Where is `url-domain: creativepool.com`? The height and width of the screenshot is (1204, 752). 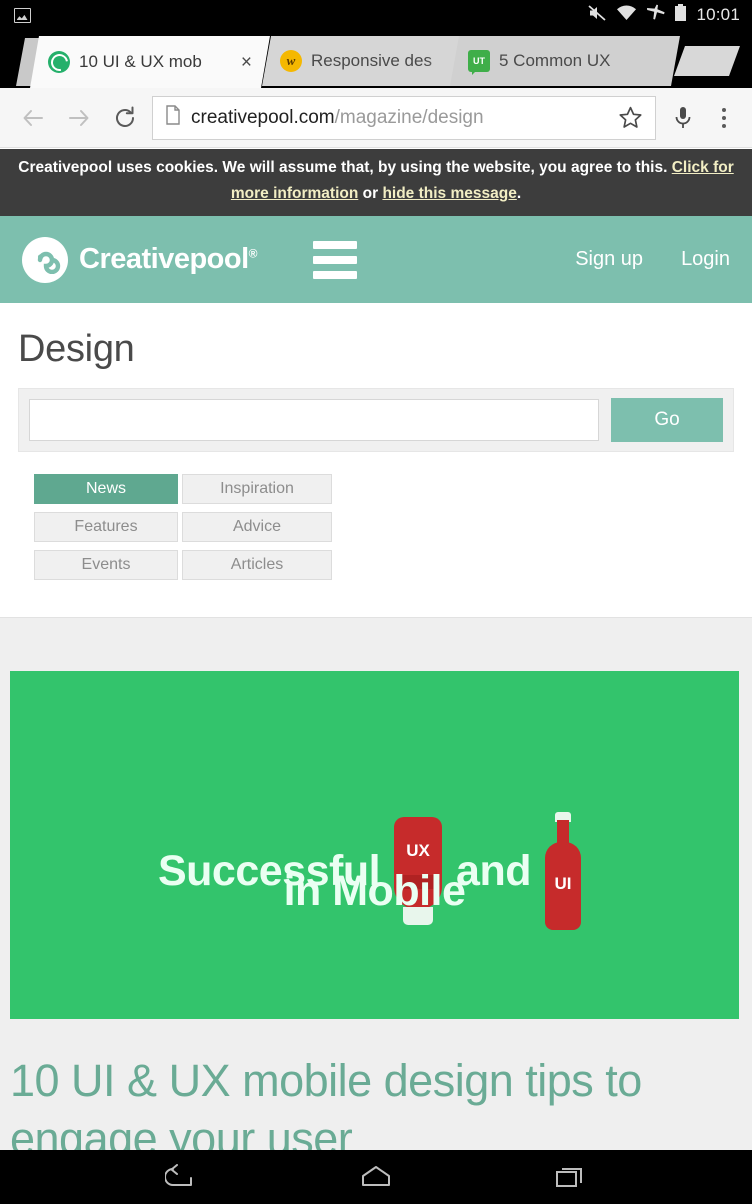 url-domain: creativepool.com is located at coordinates (263, 117).